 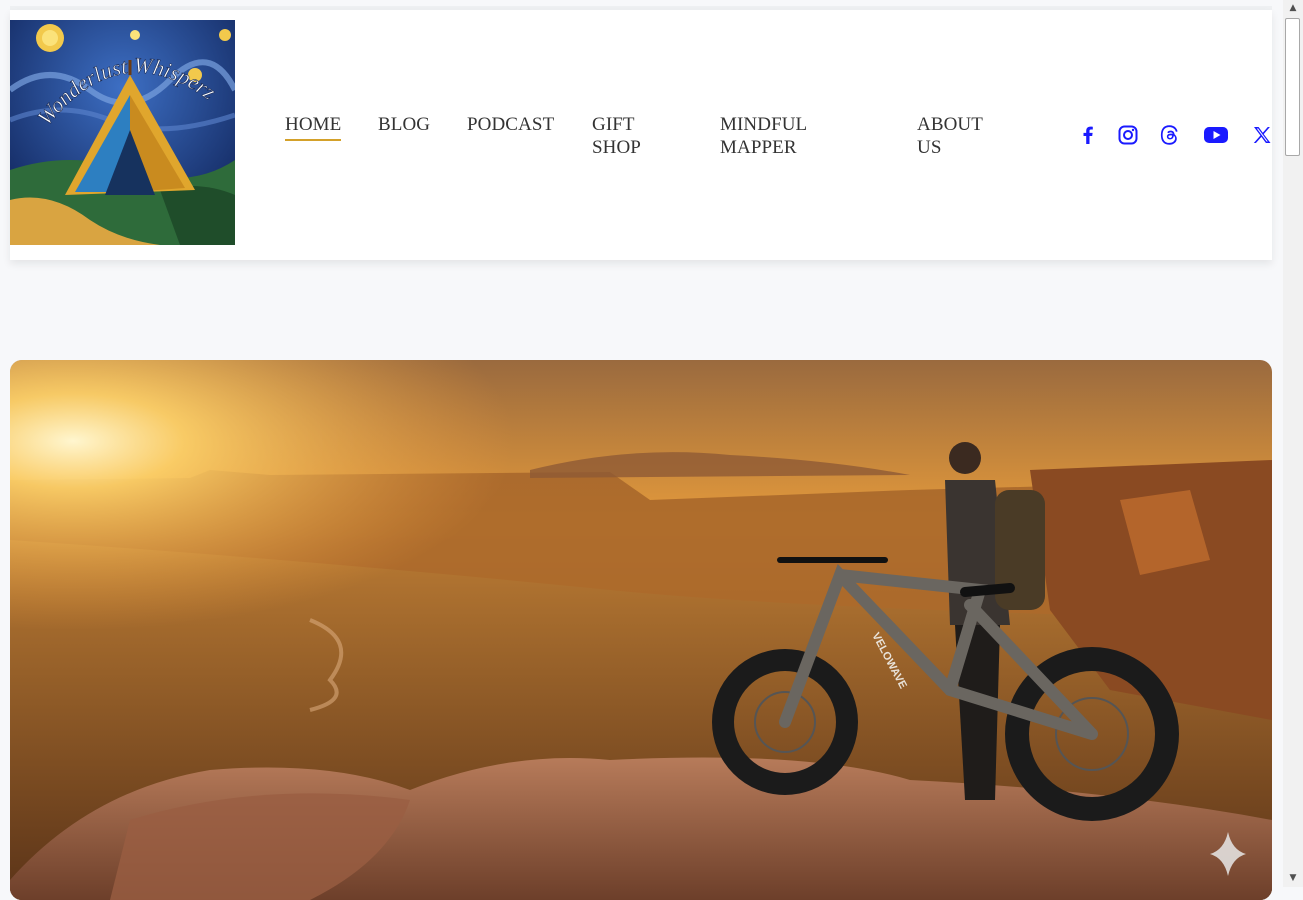 I want to click on scroll-up-arrow-icon: ▲, so click(x=1293, y=8).